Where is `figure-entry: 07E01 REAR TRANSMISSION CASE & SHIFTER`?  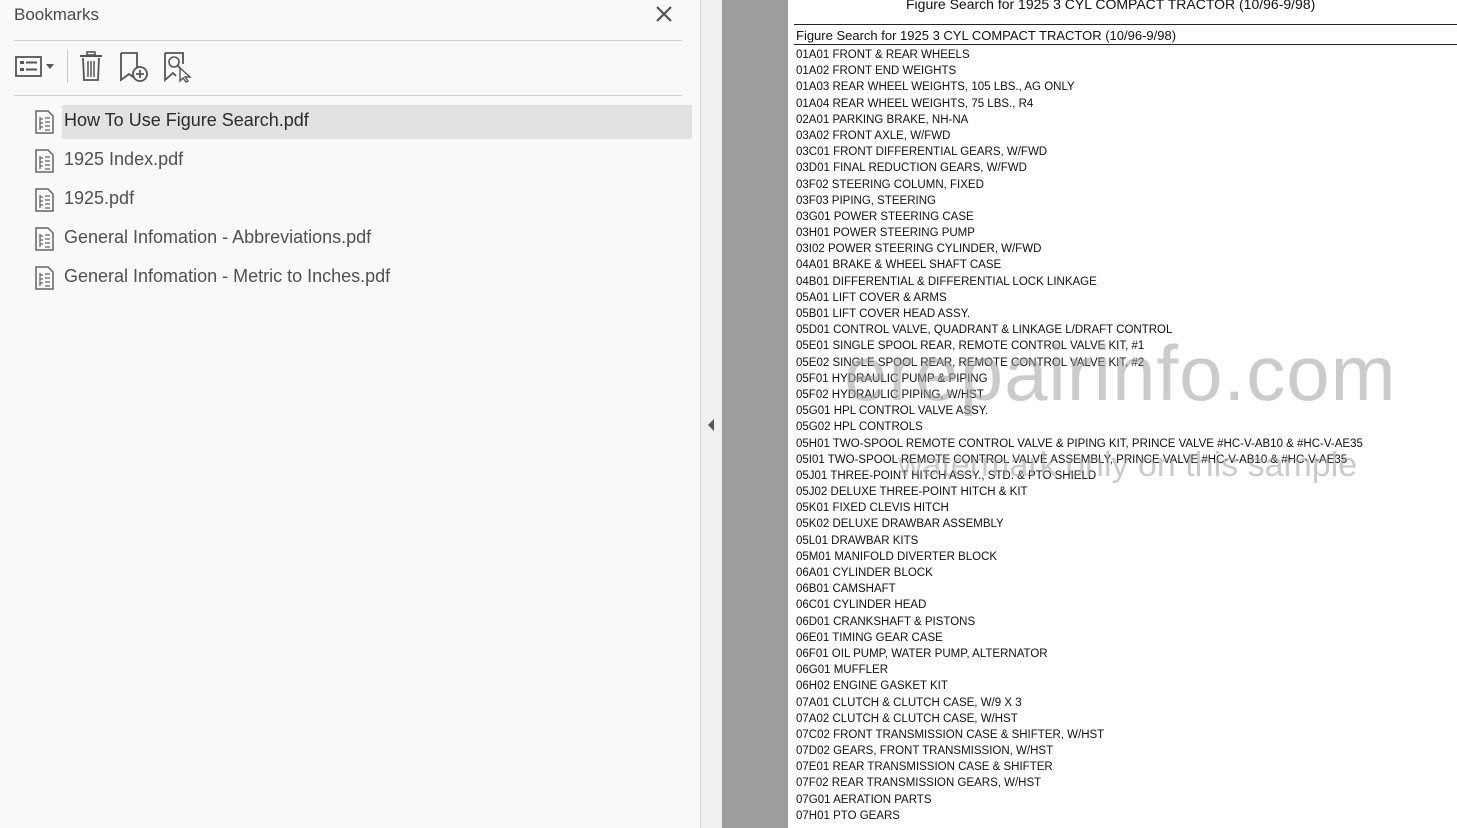 figure-entry: 07E01 REAR TRANSMISSION CASE & SHIFTER is located at coordinates (1079, 767).